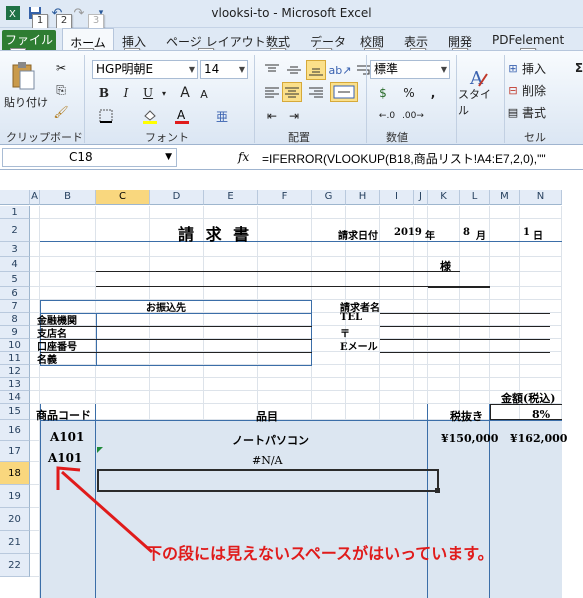  I want to click on decrease-font-icon: A, so click(204, 94).